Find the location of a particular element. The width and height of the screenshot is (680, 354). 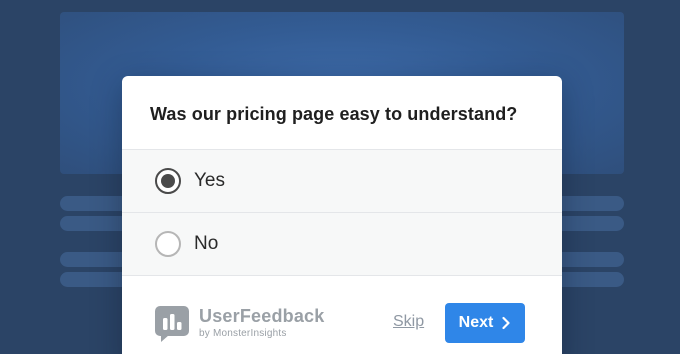

option-no: No is located at coordinates (342, 244).